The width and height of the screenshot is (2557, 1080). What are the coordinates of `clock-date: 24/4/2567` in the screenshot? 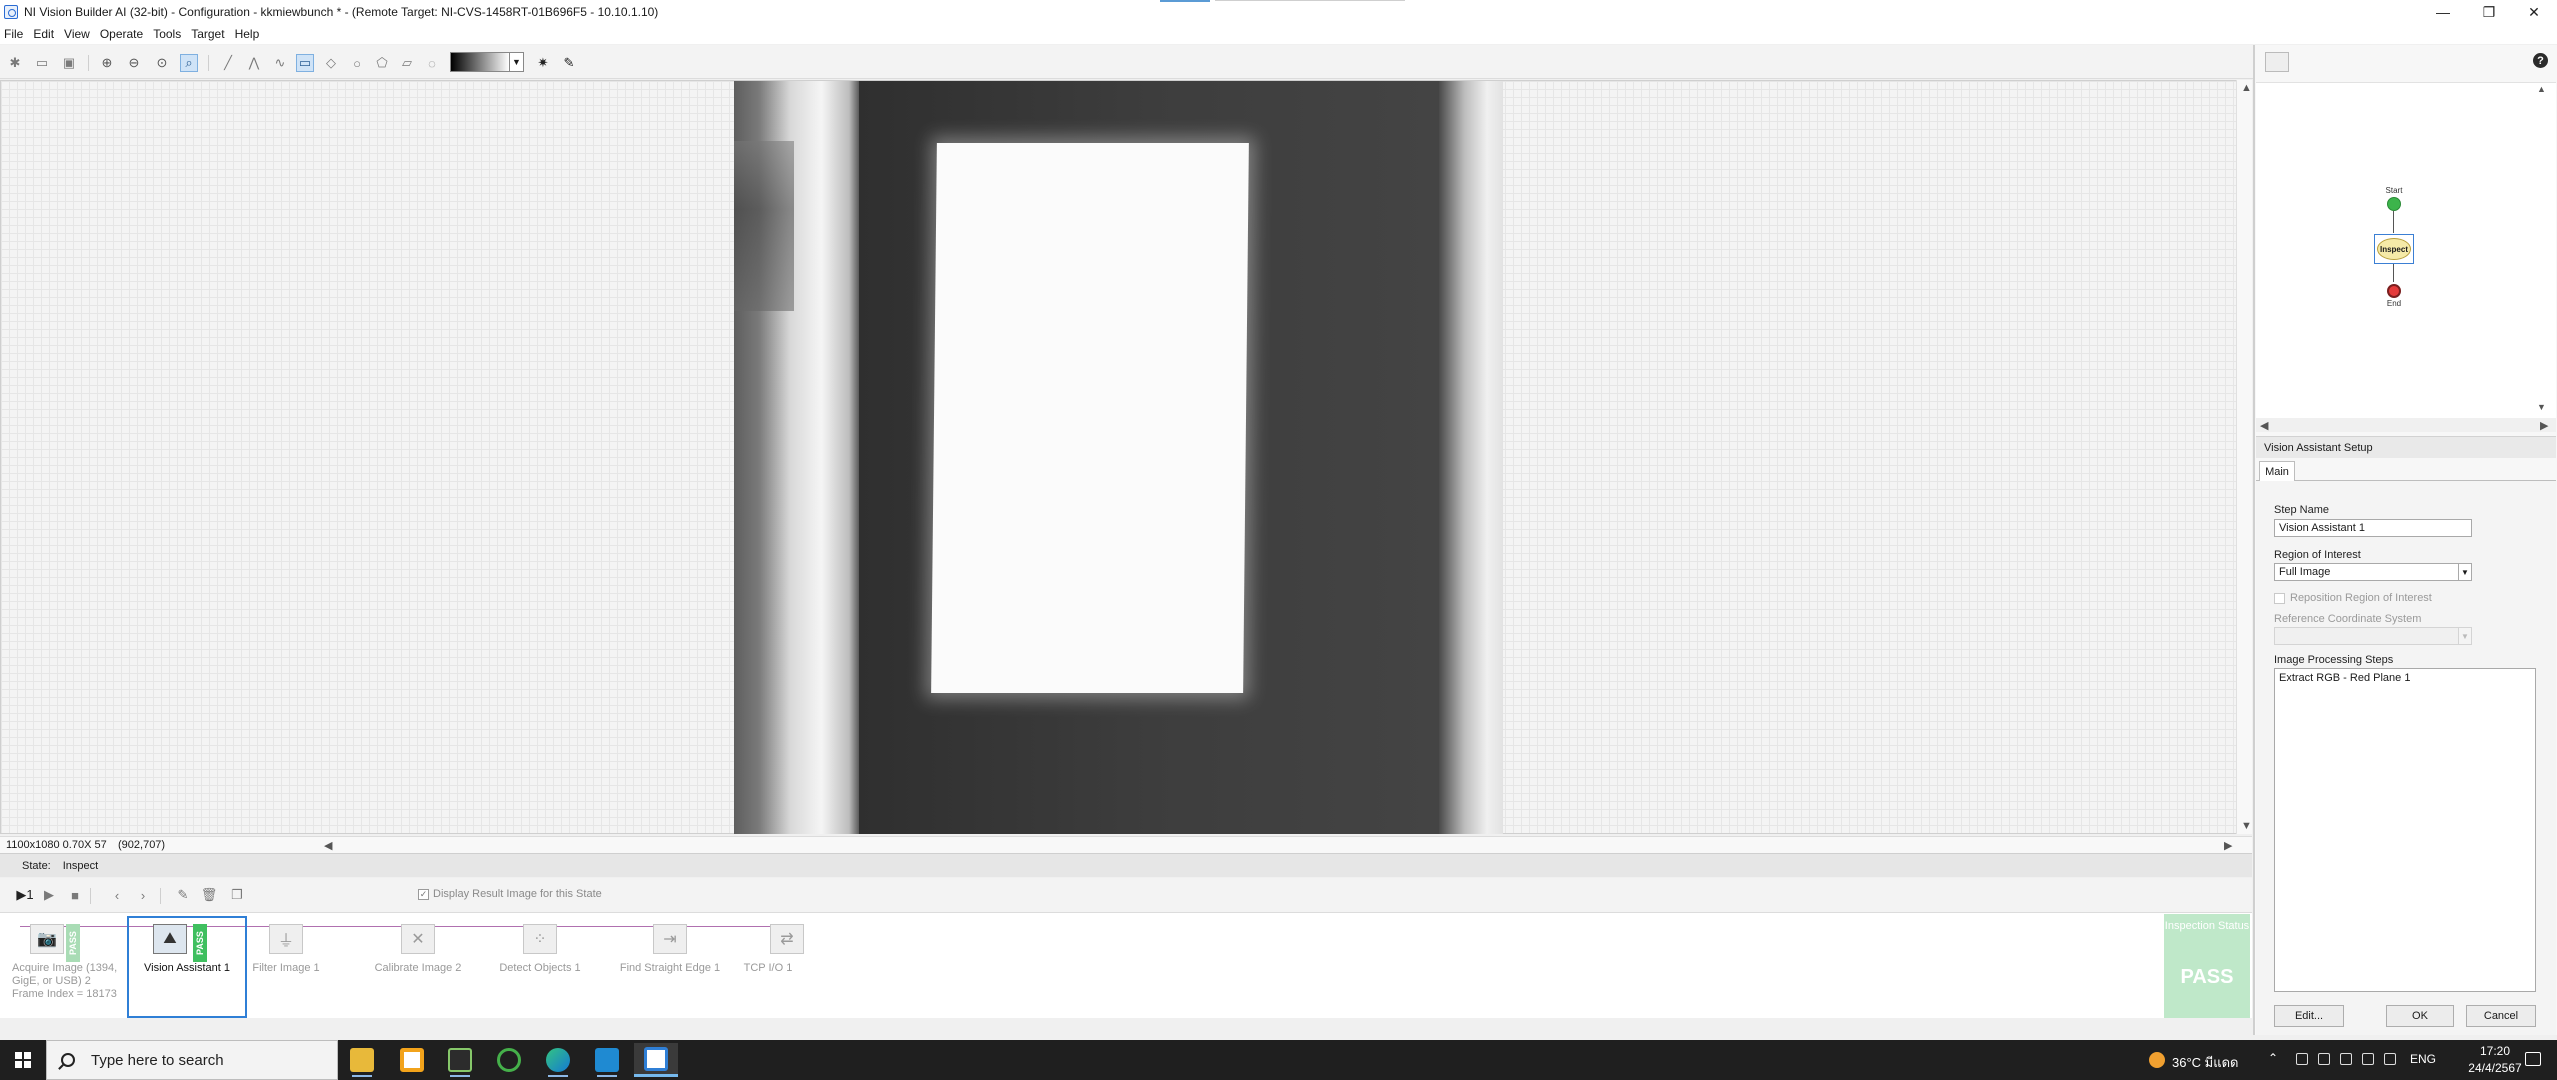 It's located at (2495, 1068).